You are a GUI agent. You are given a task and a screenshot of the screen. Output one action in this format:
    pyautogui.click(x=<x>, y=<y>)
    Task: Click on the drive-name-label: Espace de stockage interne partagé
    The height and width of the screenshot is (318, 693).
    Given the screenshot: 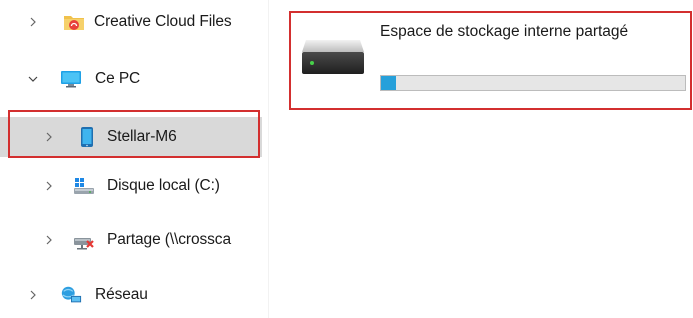 What is the action you would take?
    pyautogui.click(x=504, y=31)
    